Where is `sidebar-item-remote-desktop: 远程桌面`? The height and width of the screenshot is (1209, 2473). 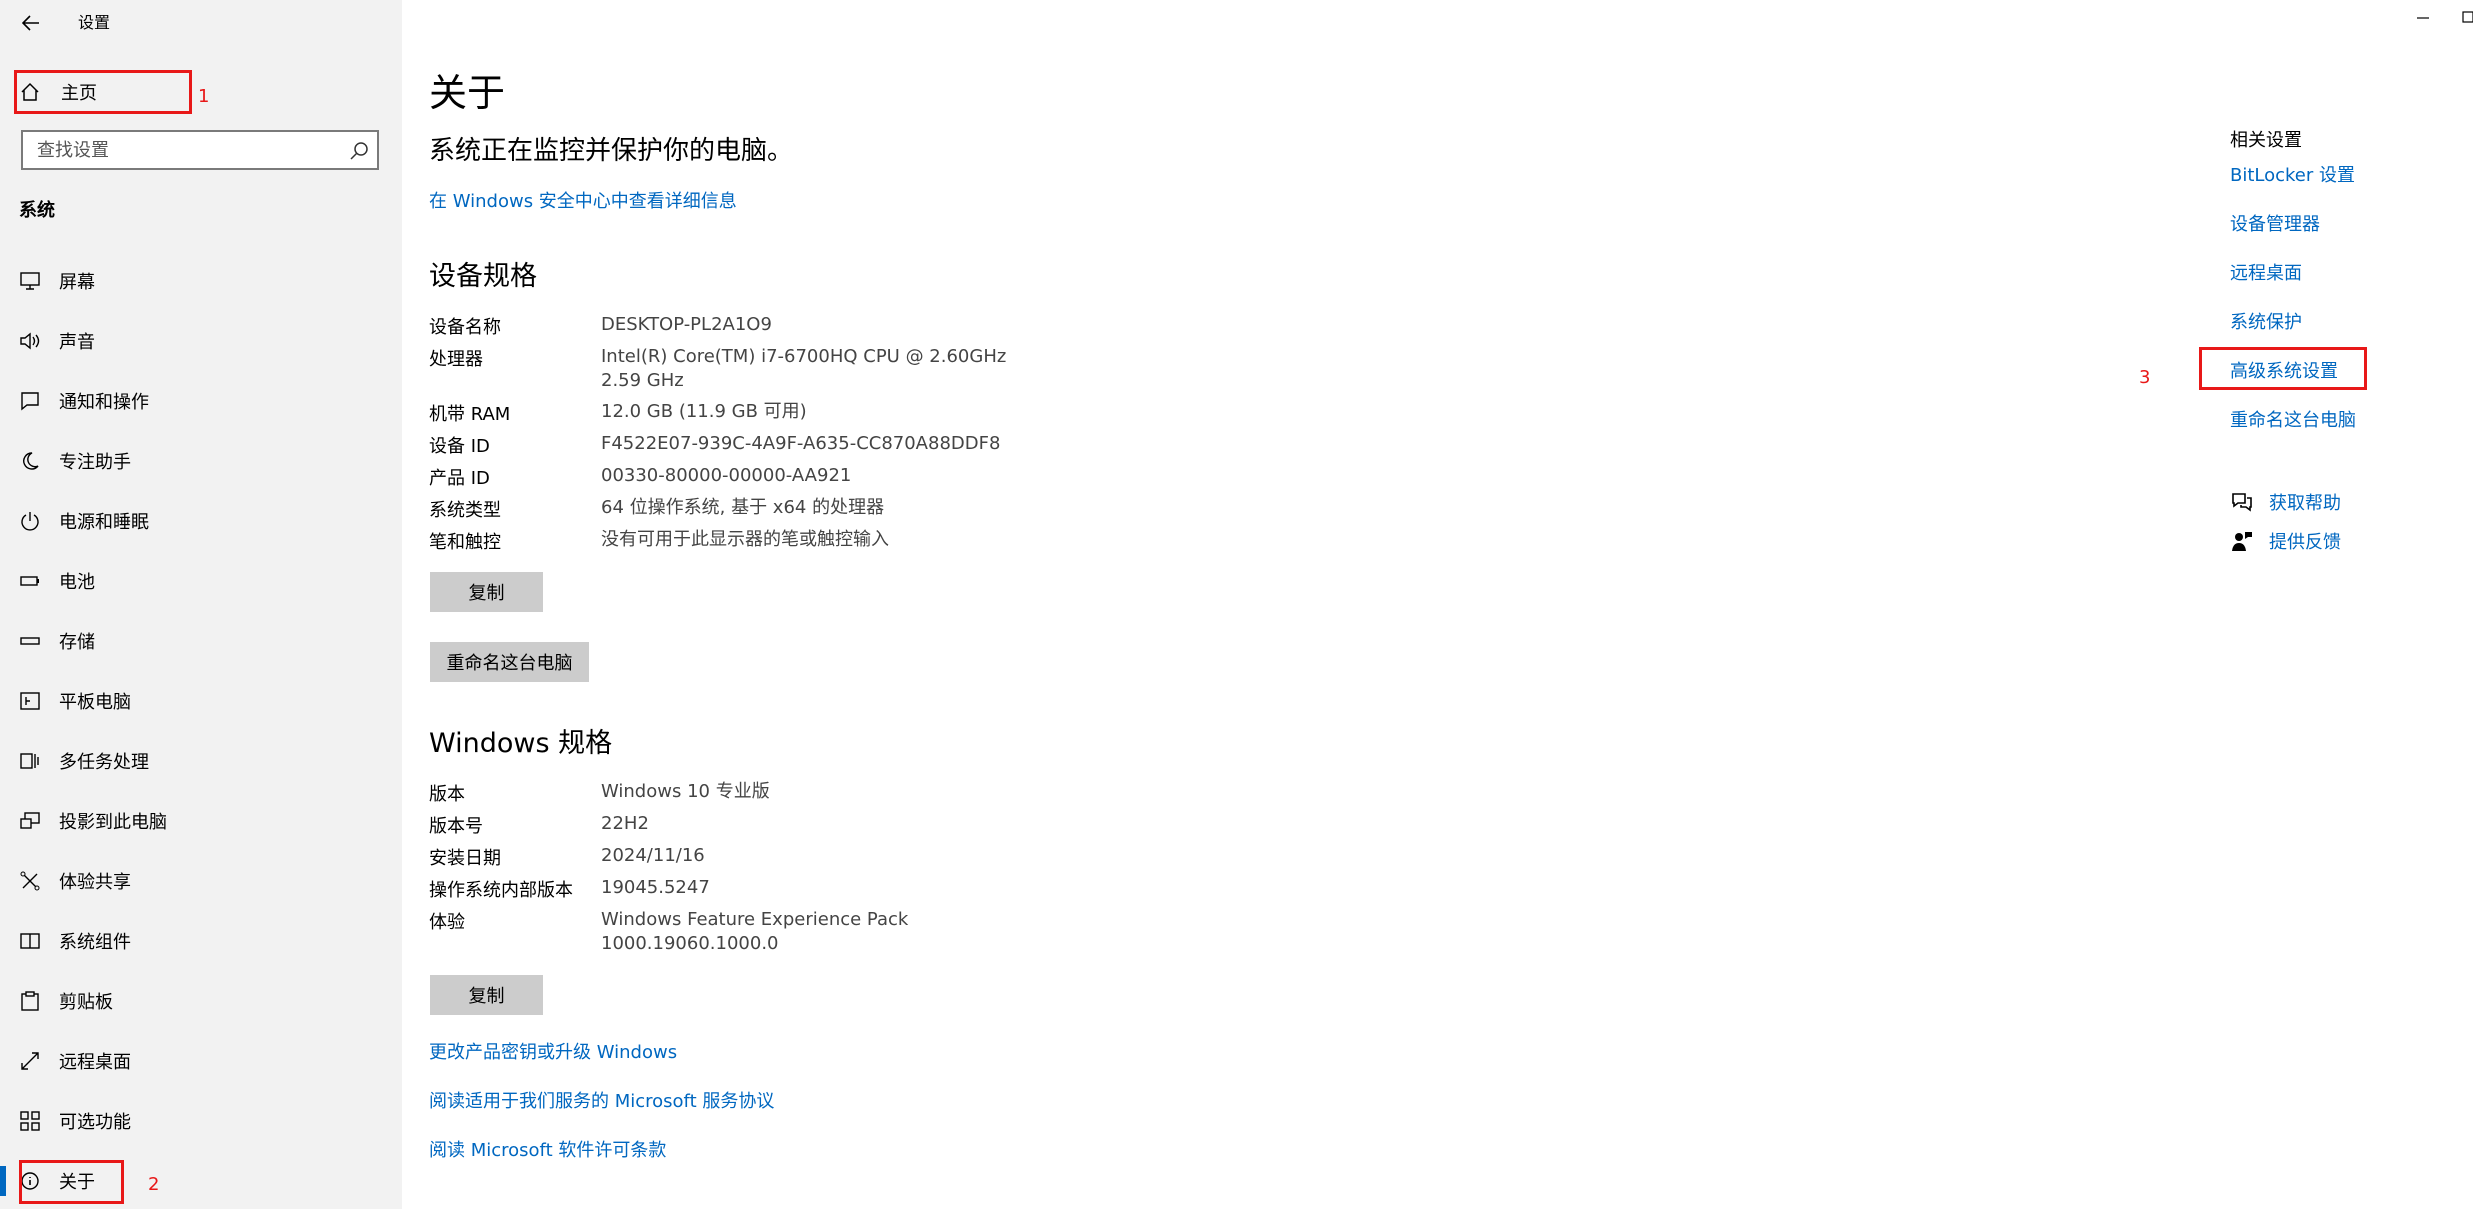
sidebar-item-remote-desktop: 远程桌面 is located at coordinates (201, 1061).